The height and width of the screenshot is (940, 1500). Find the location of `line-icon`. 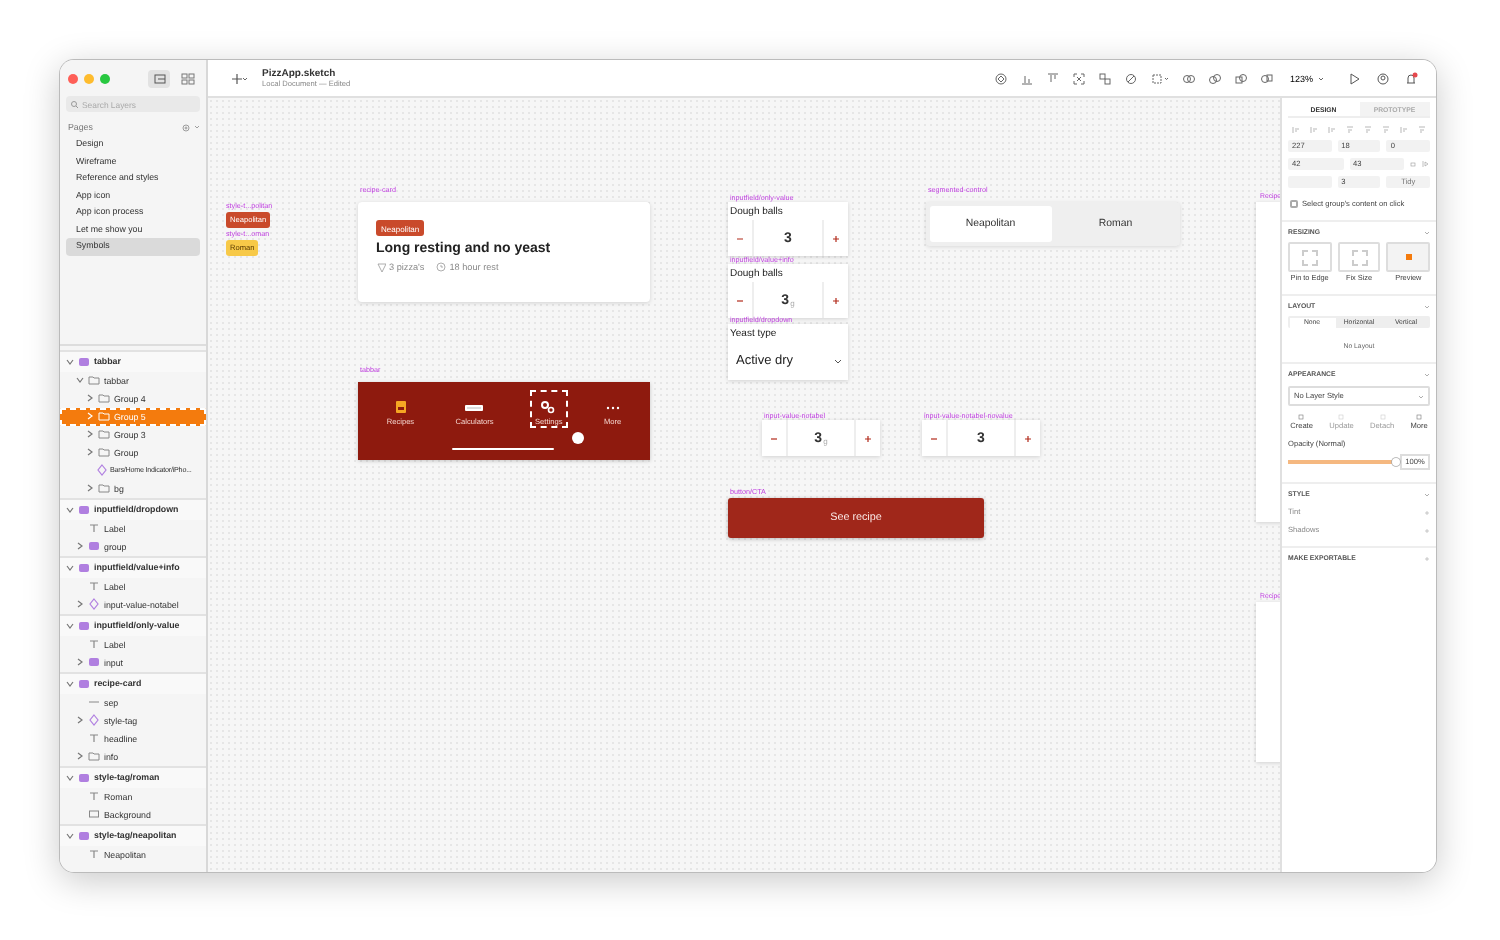

line-icon is located at coordinates (94, 702).